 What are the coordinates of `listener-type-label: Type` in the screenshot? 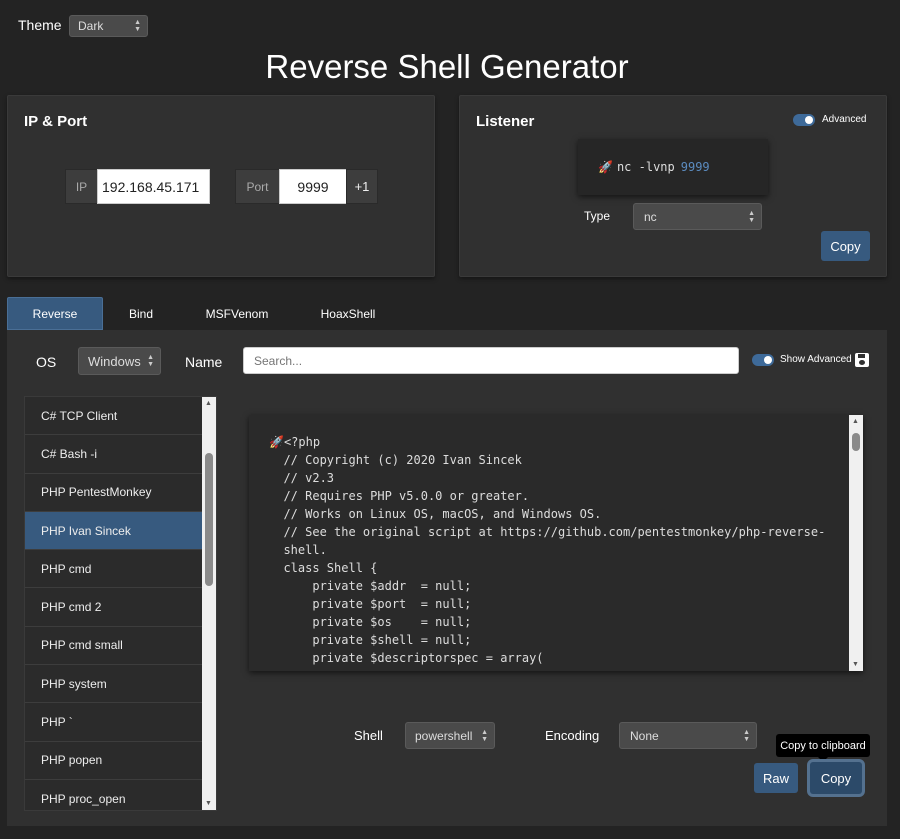 It's located at (597, 216).